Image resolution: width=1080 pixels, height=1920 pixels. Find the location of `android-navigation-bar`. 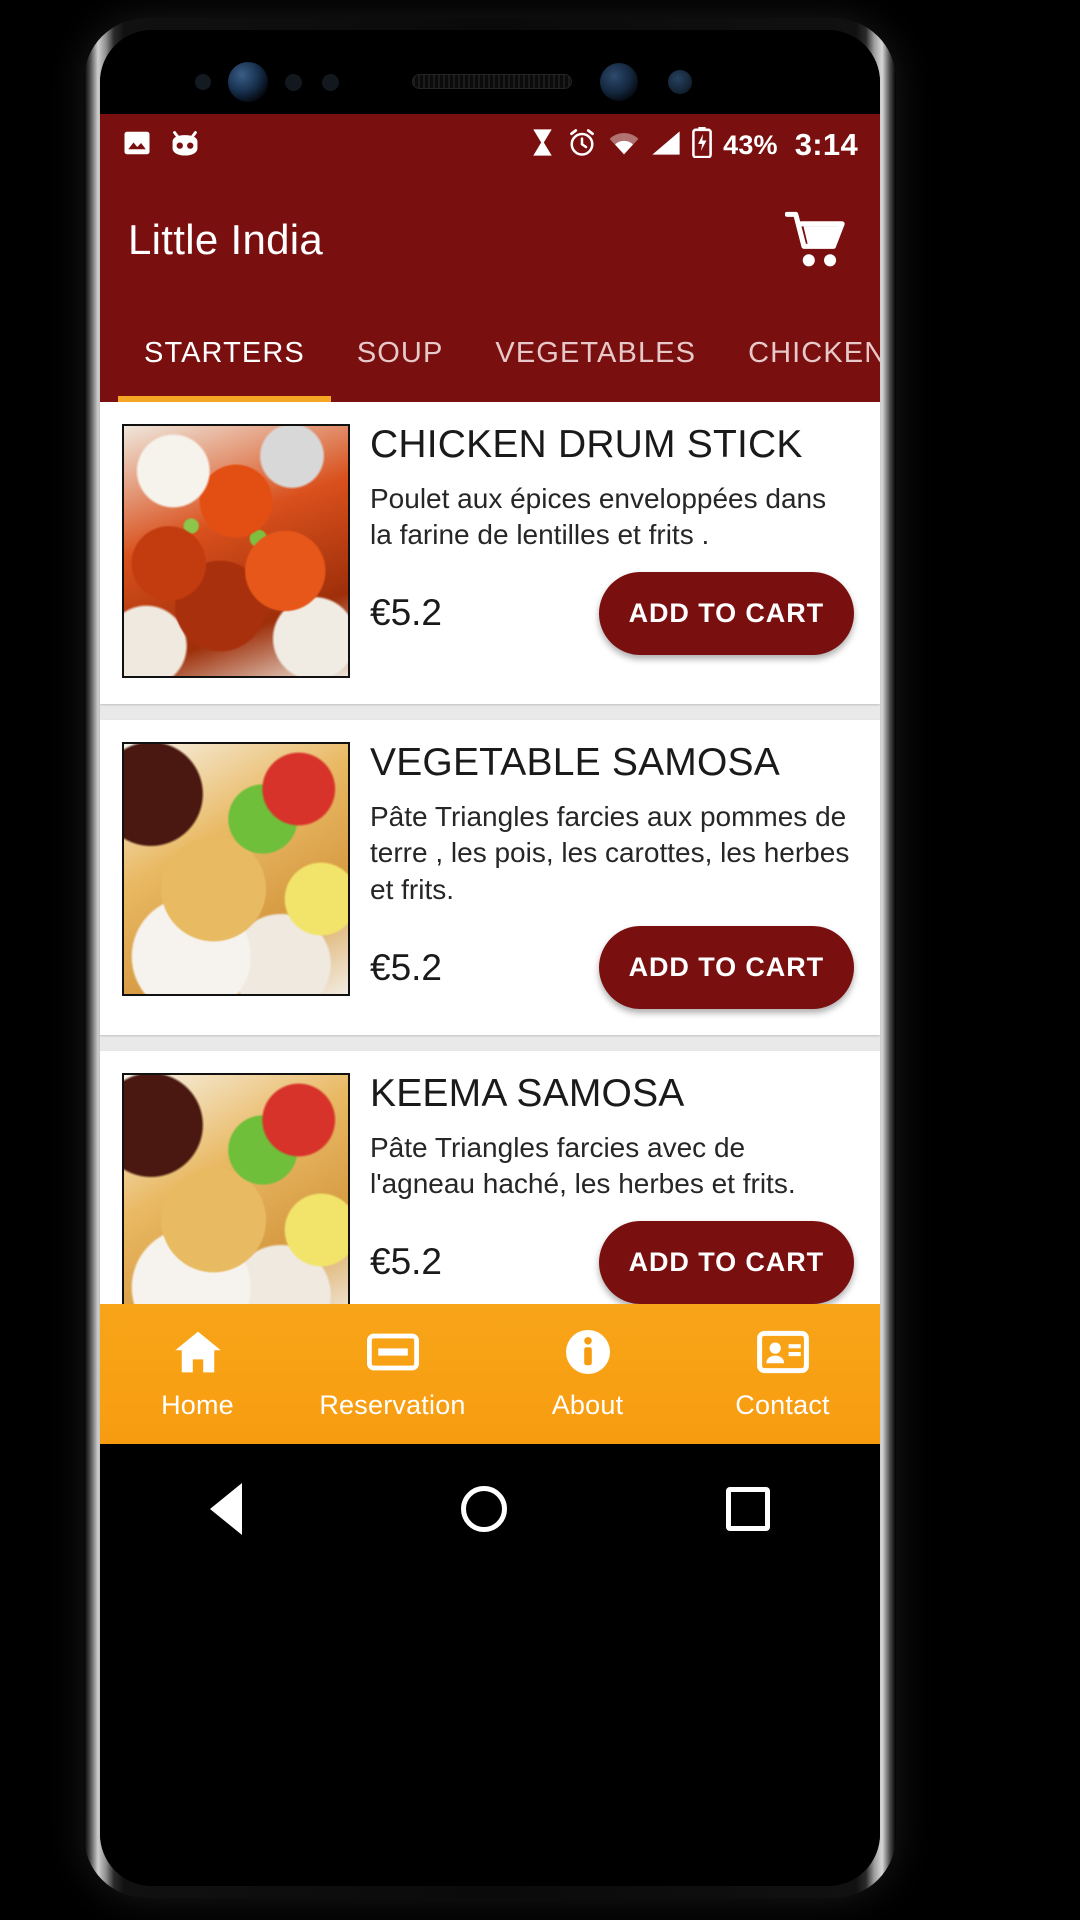

android-navigation-bar is located at coordinates (490, 1509).